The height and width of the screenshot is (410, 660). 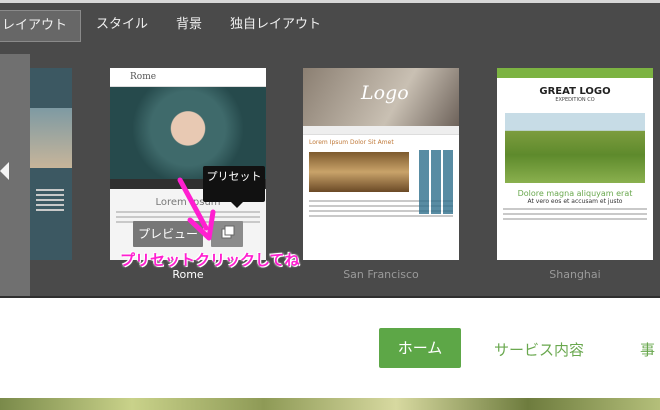 I want to click on sf-body-title: Lorem Ipsum Dolor Sit Amet, so click(x=351, y=142).